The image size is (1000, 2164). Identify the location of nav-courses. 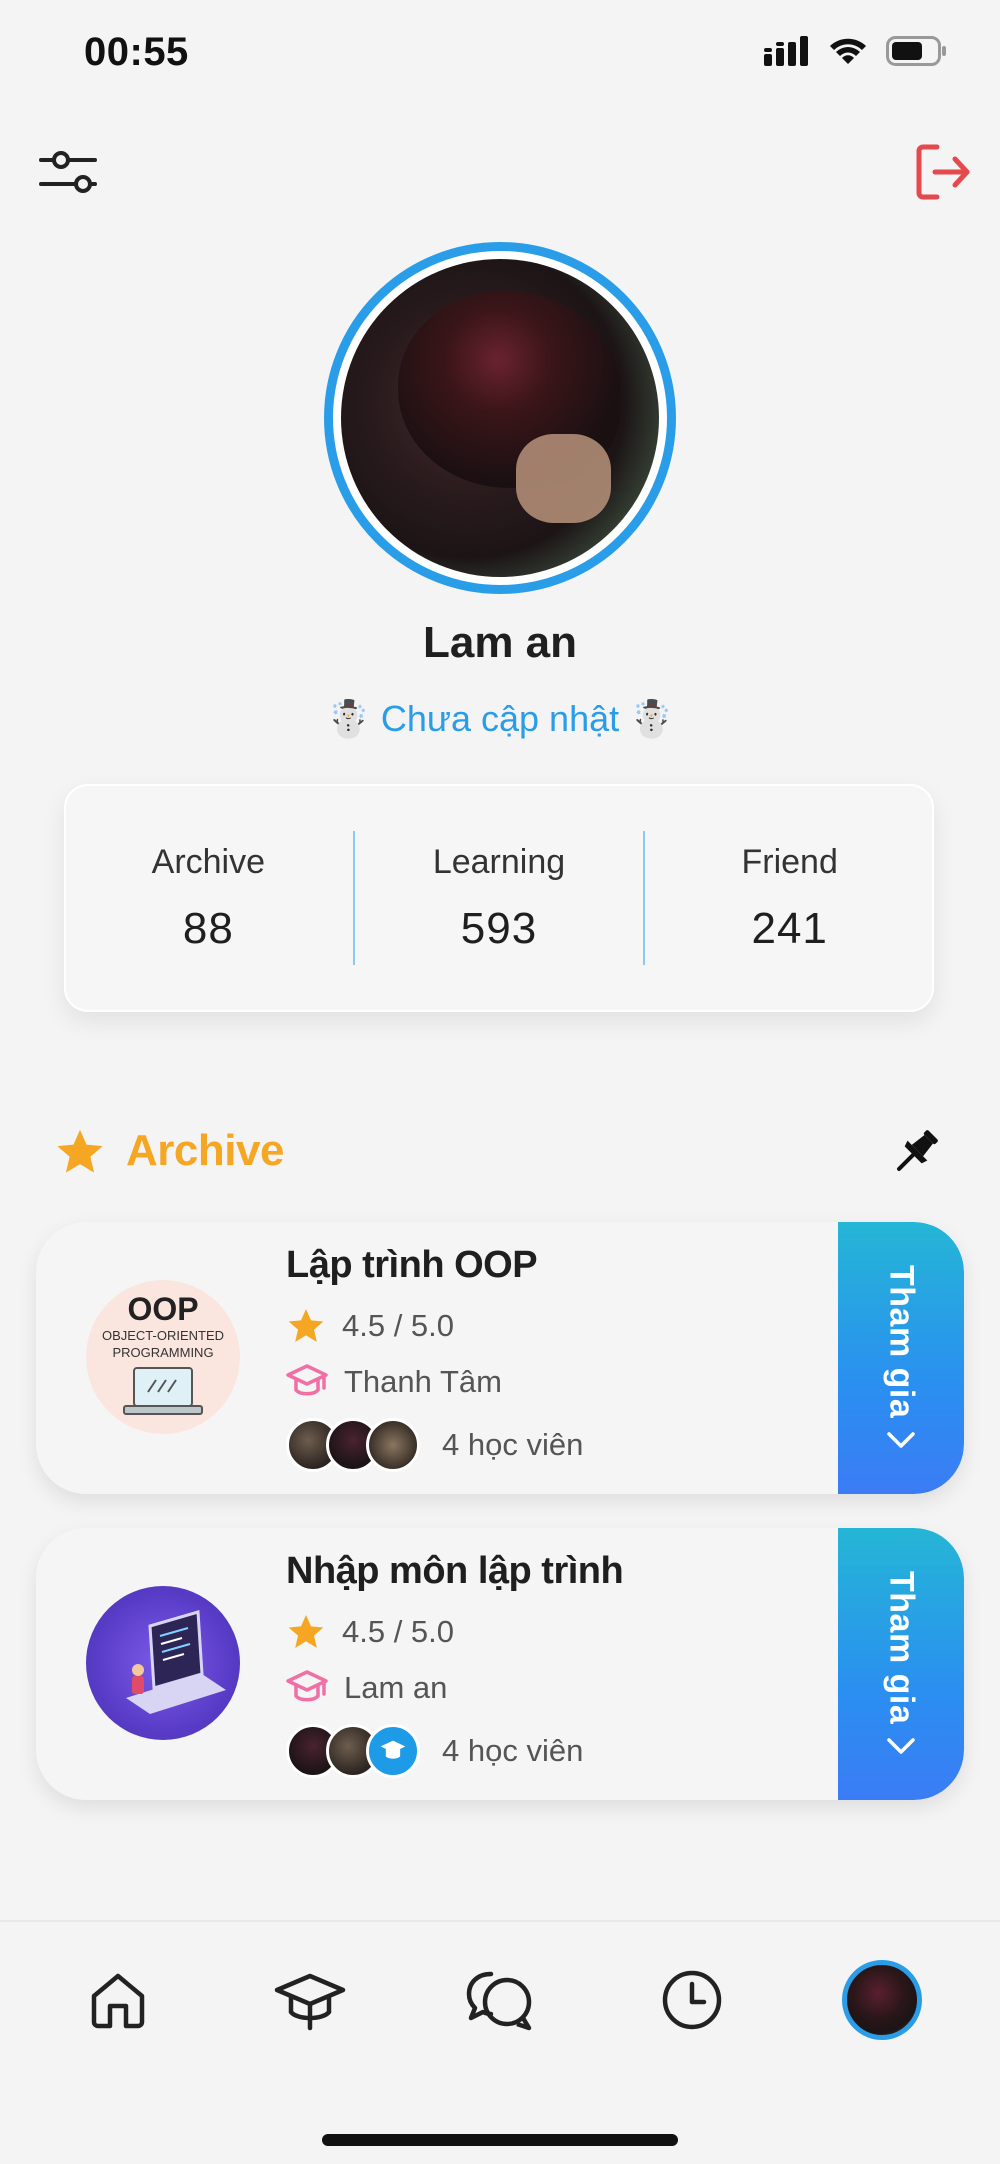
(310, 2000).